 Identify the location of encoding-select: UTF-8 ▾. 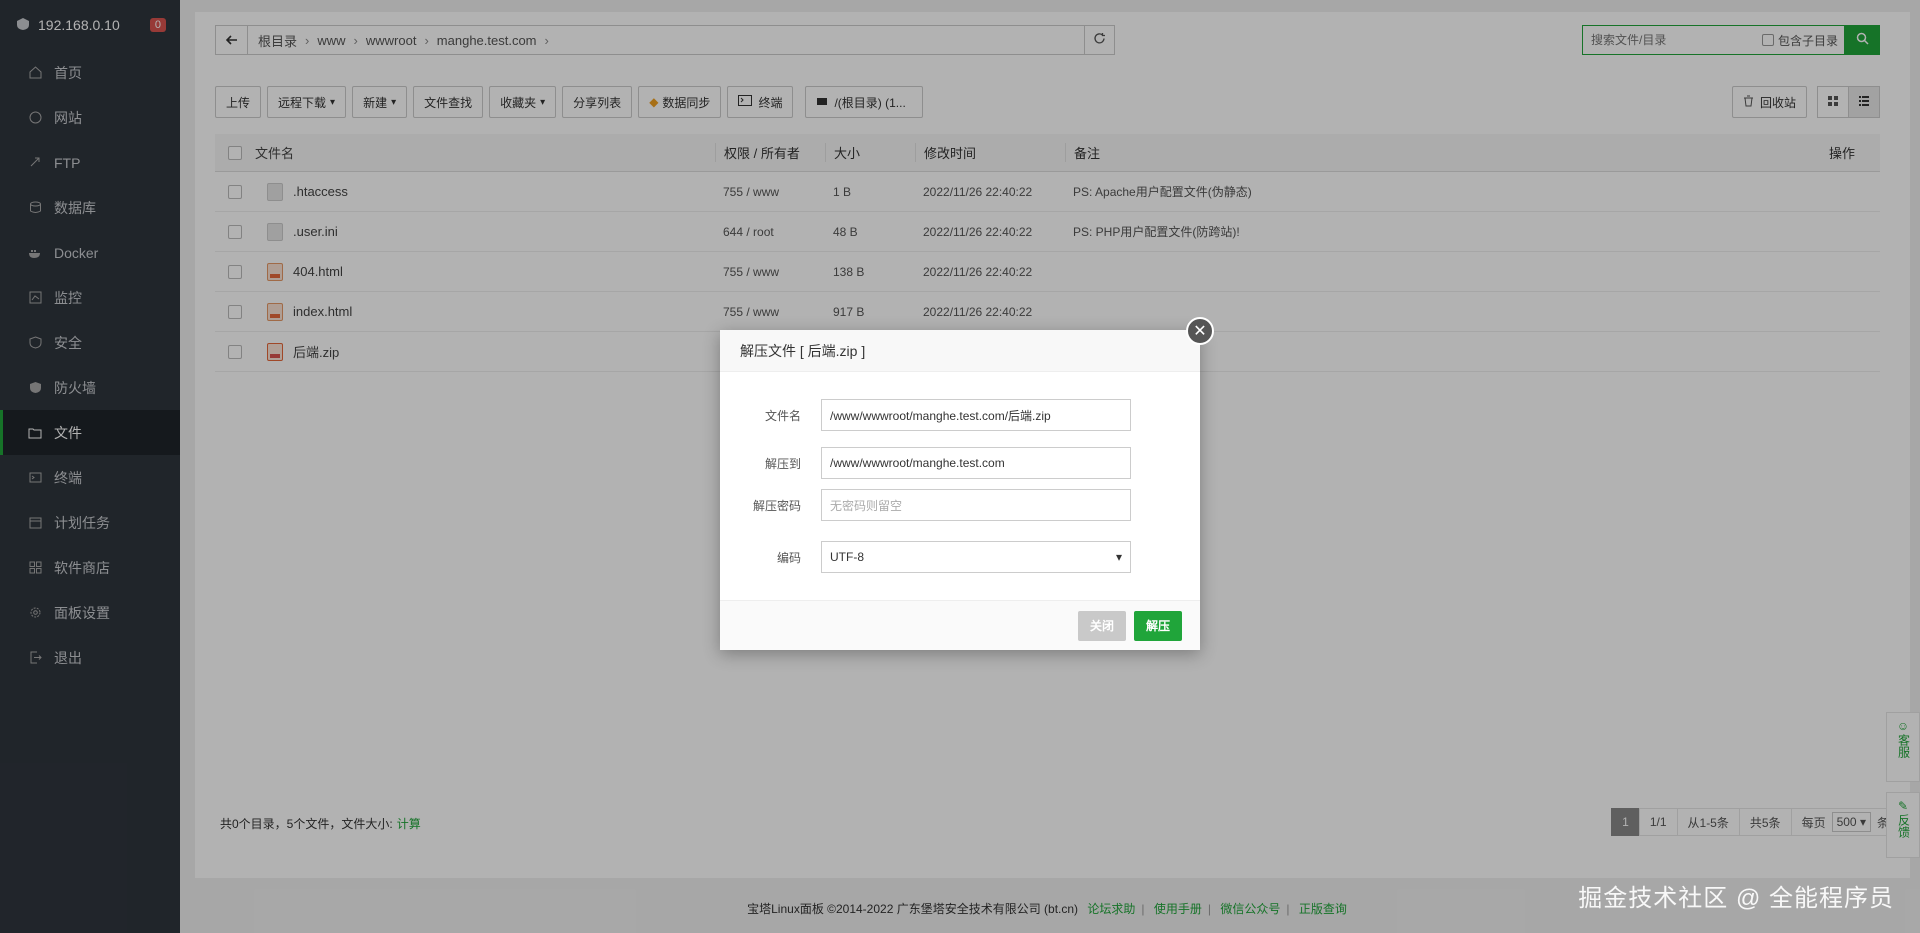
(976, 557).